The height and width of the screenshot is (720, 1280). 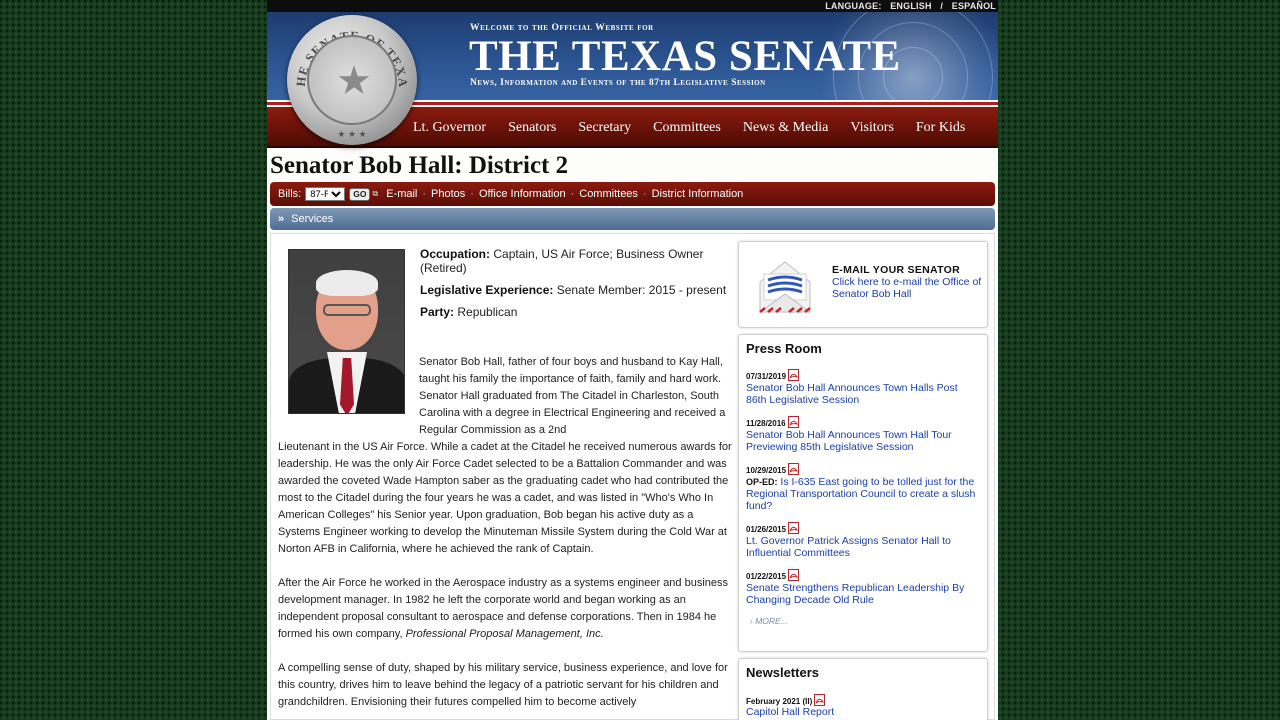 I want to click on company-name: Professional Proposal Management, Inc., so click(x=504, y=634).